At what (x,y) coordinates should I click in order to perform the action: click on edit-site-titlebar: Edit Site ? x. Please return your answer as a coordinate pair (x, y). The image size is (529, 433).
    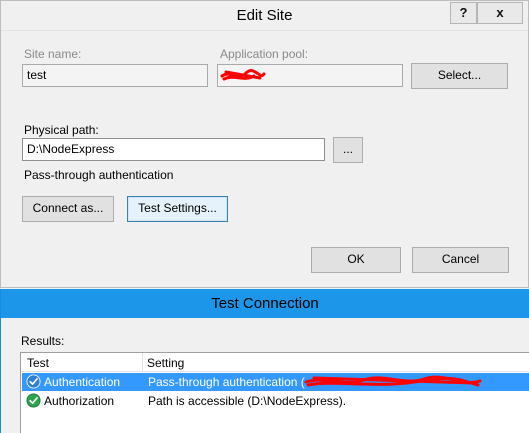
    Looking at the image, I should click on (264, 16).